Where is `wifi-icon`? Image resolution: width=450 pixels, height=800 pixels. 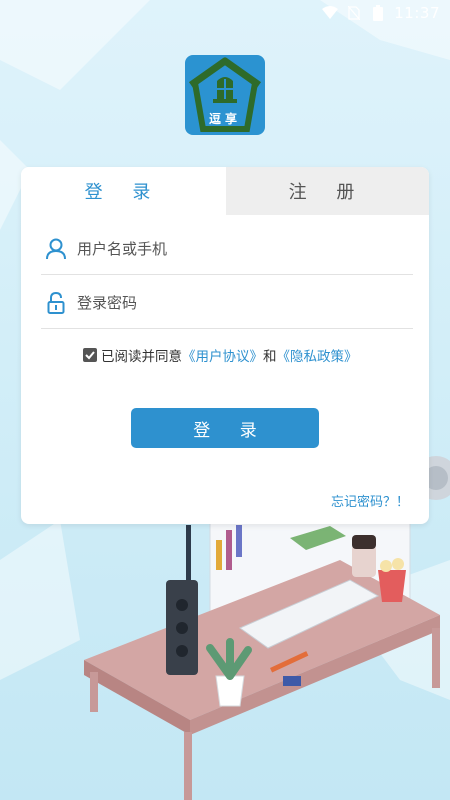
wifi-icon is located at coordinates (330, 13).